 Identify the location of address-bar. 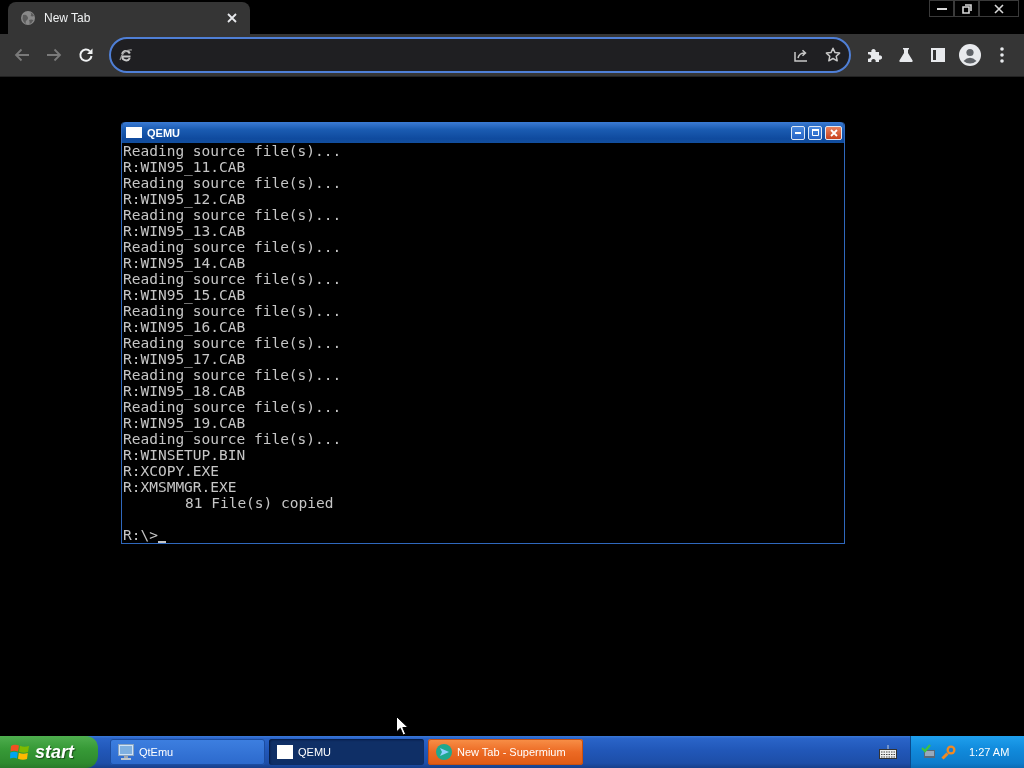
(480, 55).